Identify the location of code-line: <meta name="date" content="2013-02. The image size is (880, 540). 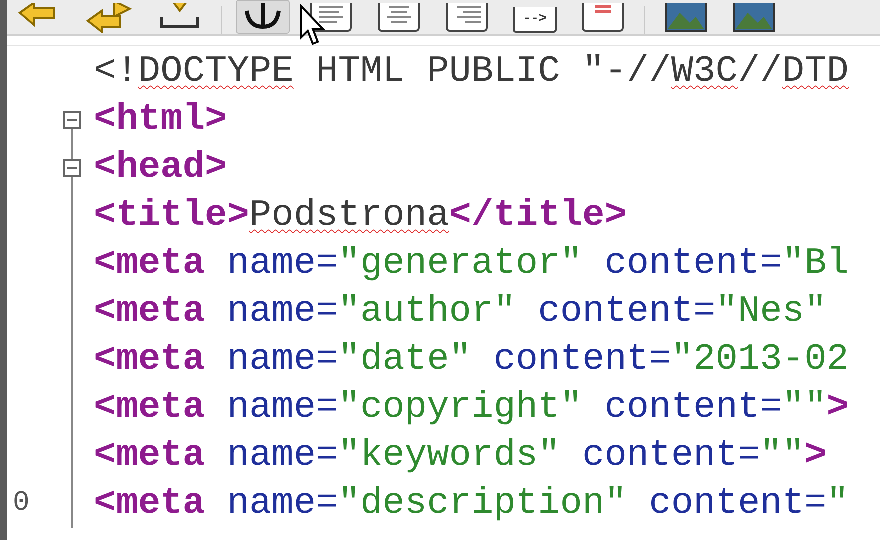
(471, 360).